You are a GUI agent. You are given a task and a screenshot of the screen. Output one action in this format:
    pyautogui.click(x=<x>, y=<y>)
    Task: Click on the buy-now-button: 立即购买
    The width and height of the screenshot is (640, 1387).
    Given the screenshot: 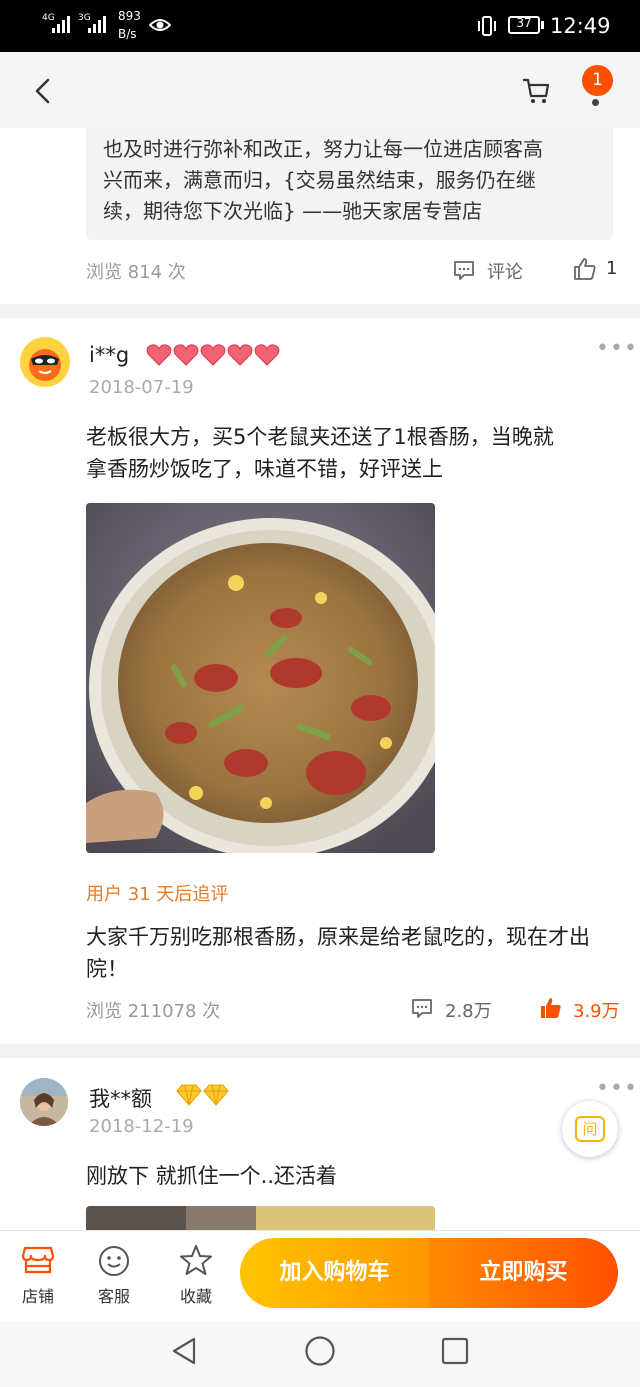 What is the action you would take?
    pyautogui.click(x=523, y=1273)
    